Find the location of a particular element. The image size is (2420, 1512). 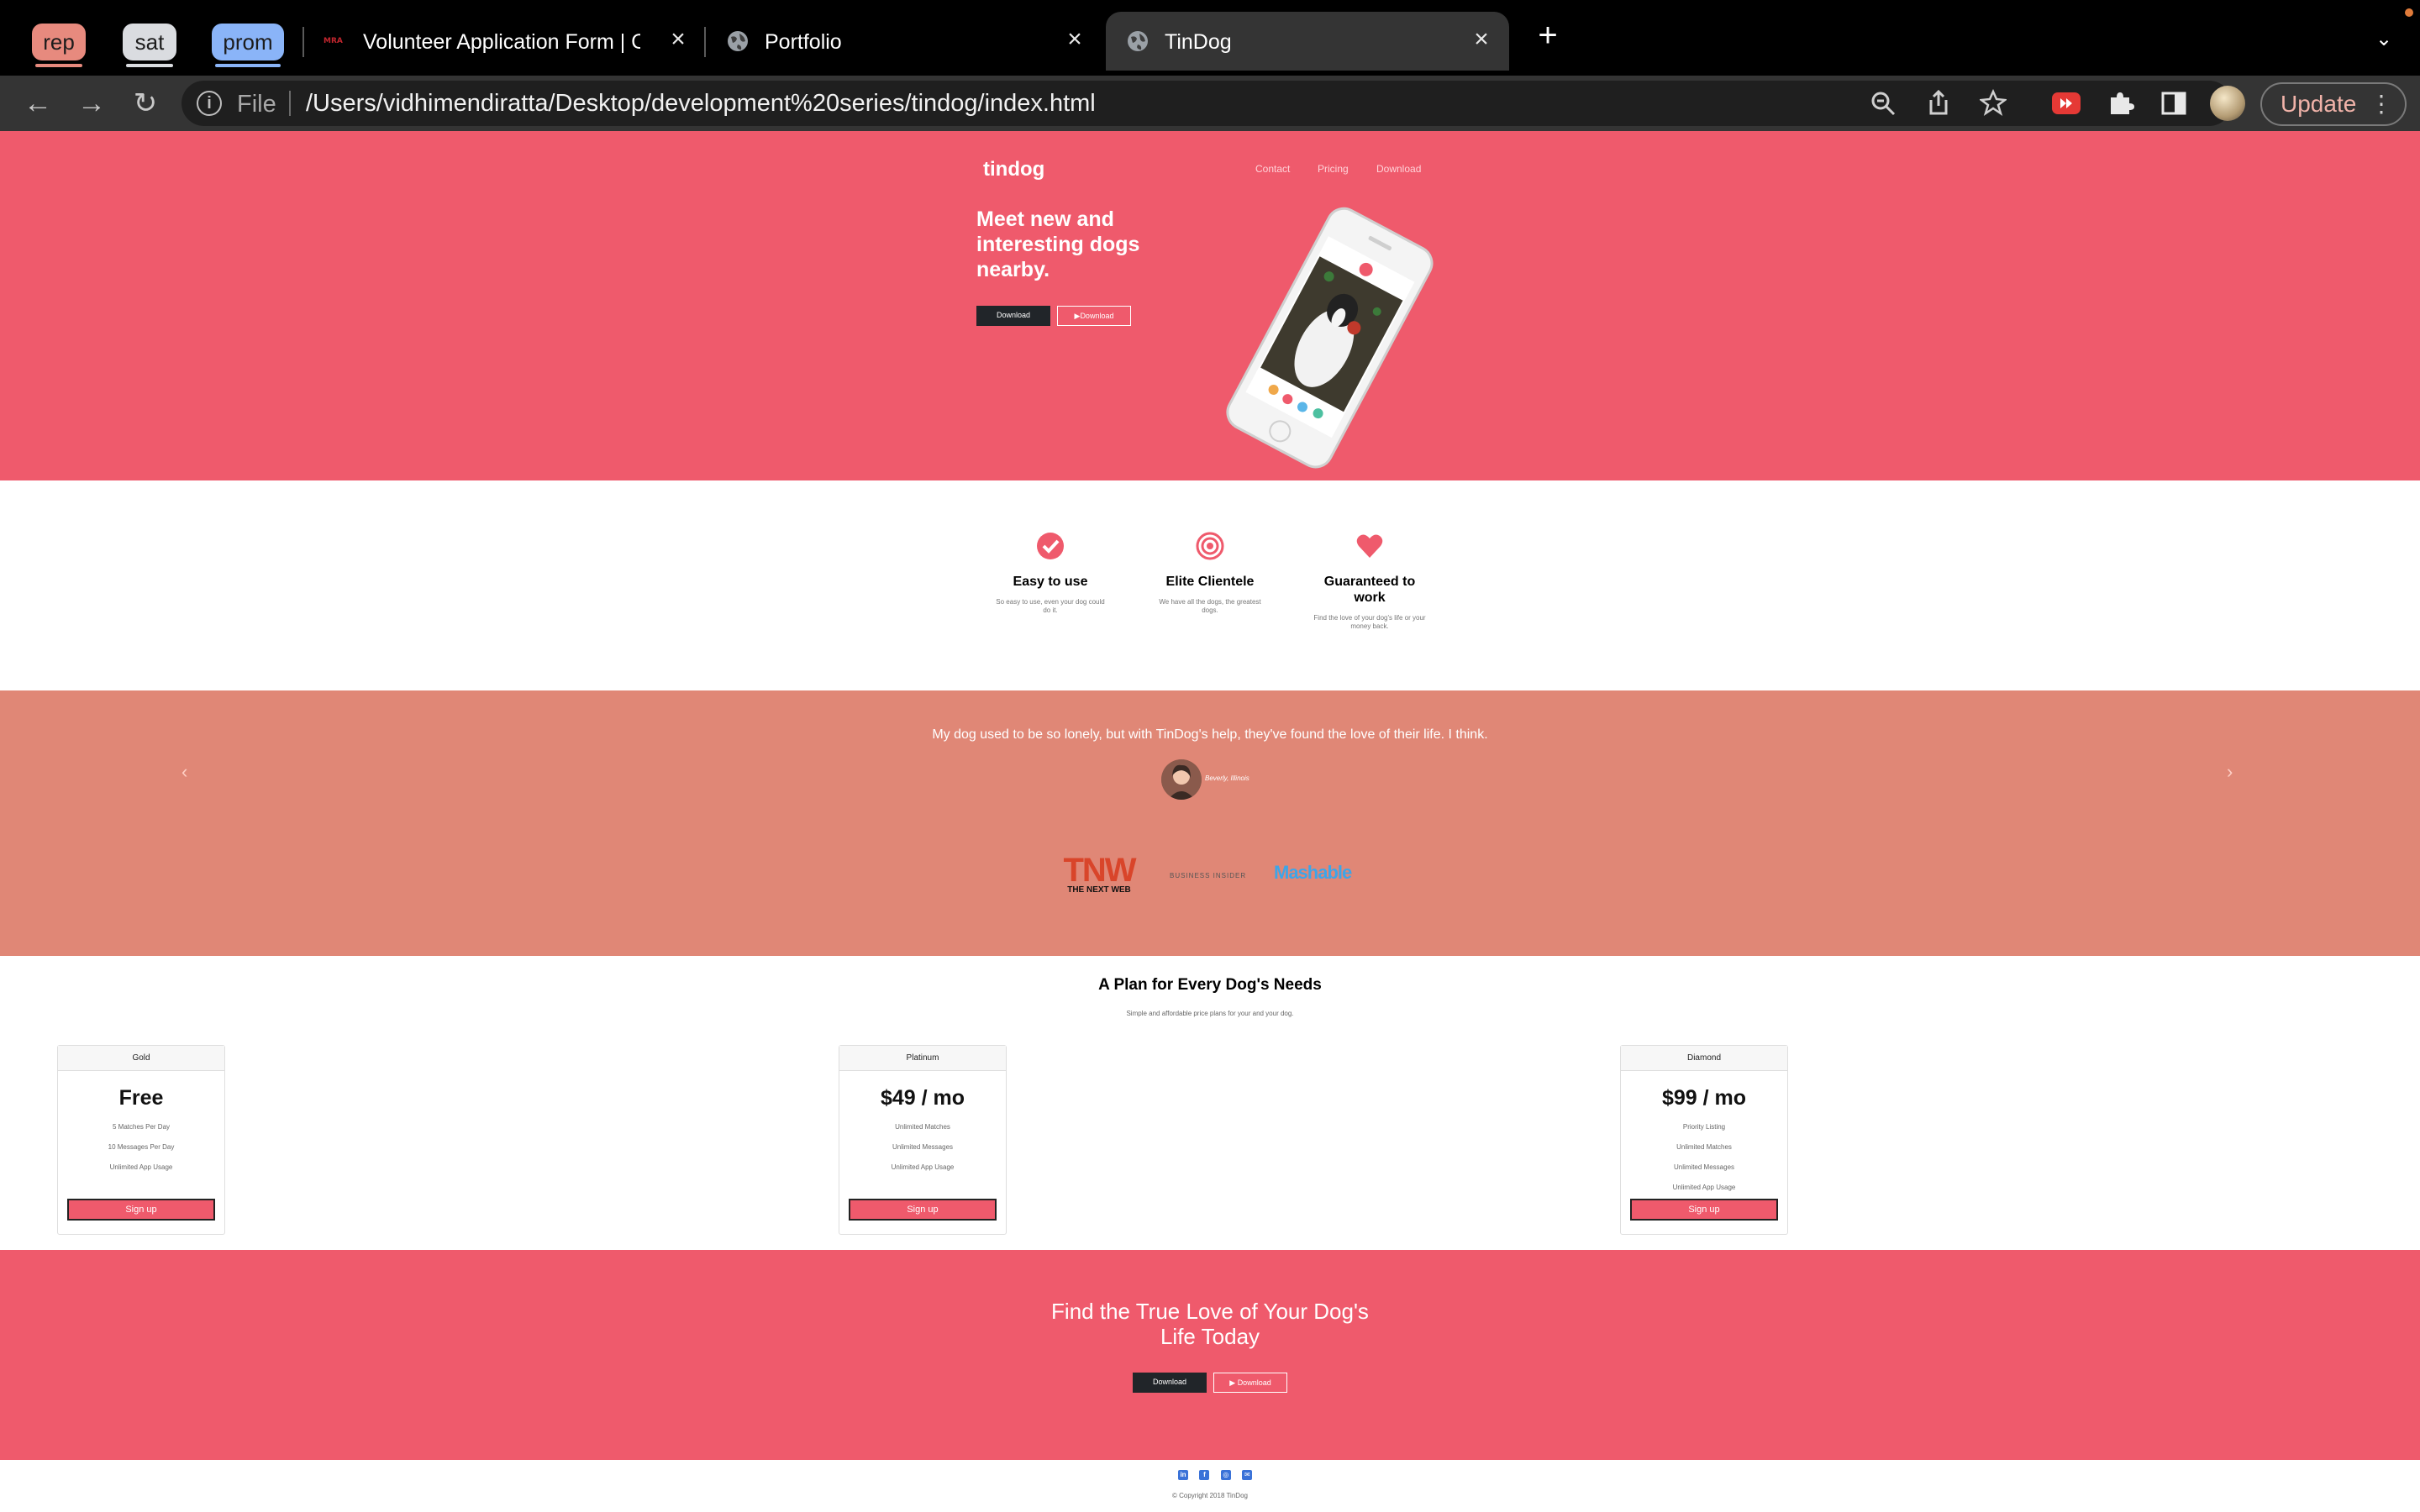

nav-download: Download is located at coordinates (1398, 169).